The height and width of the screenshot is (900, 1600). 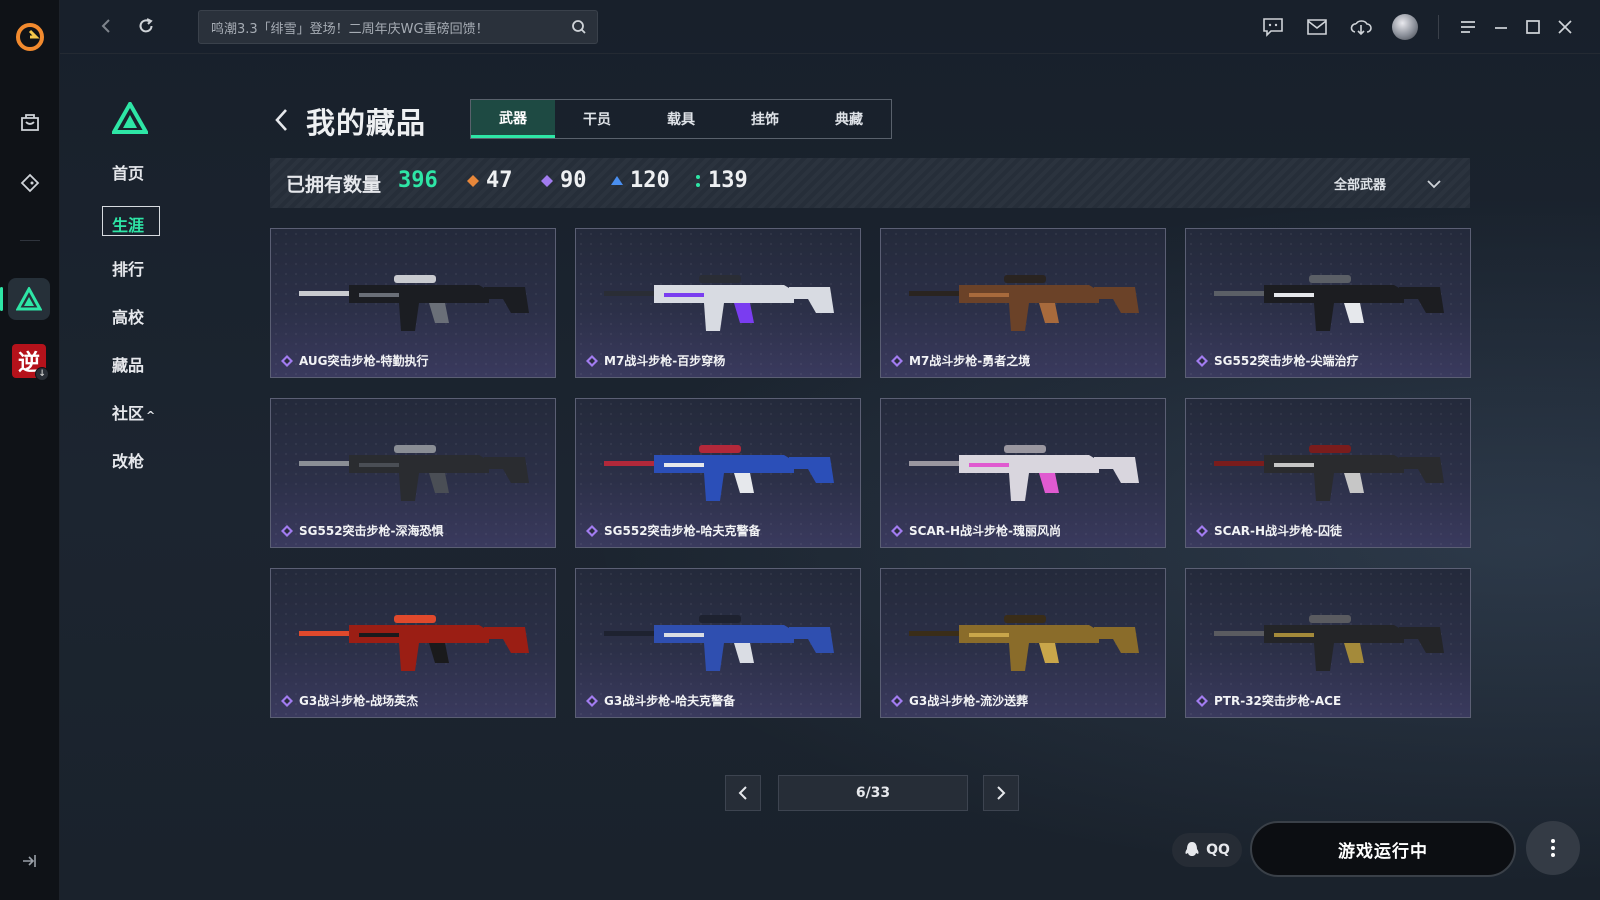 I want to click on weapon-card: G3战斗步枪-哈夫克警备, so click(x=718, y=643).